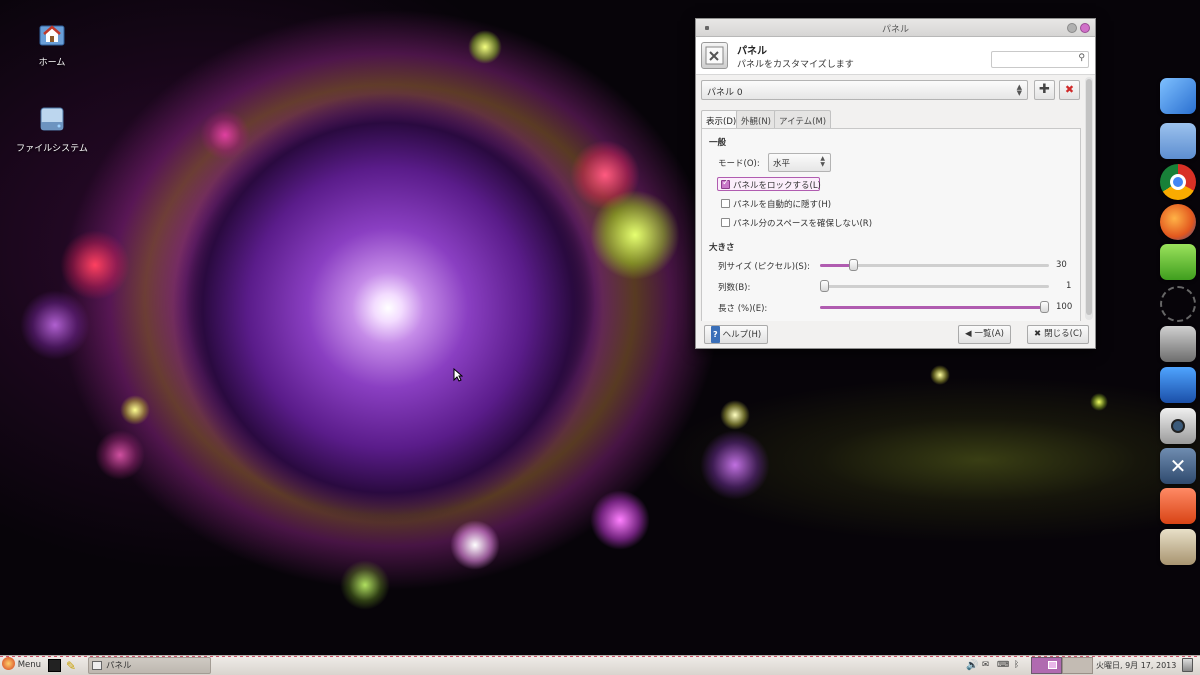  Describe the element at coordinates (715, 334) in the screenshot. I see `help-icon: ?` at that location.